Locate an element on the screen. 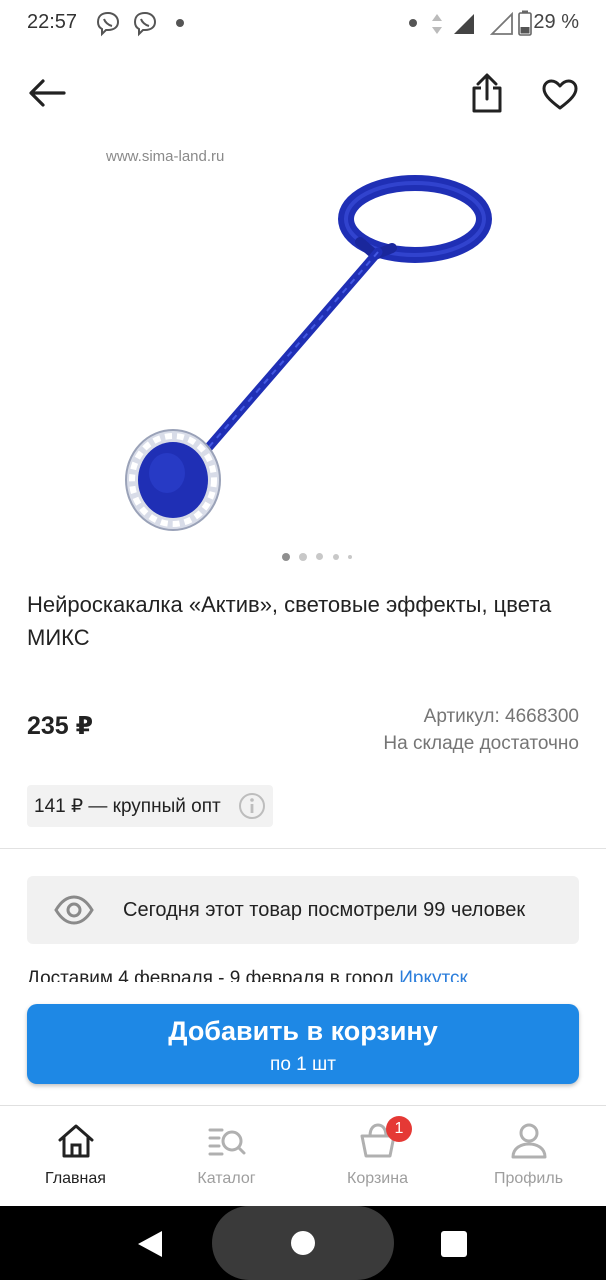 This screenshot has width=606, height=1280. home-dot-icon is located at coordinates (303, 1243).